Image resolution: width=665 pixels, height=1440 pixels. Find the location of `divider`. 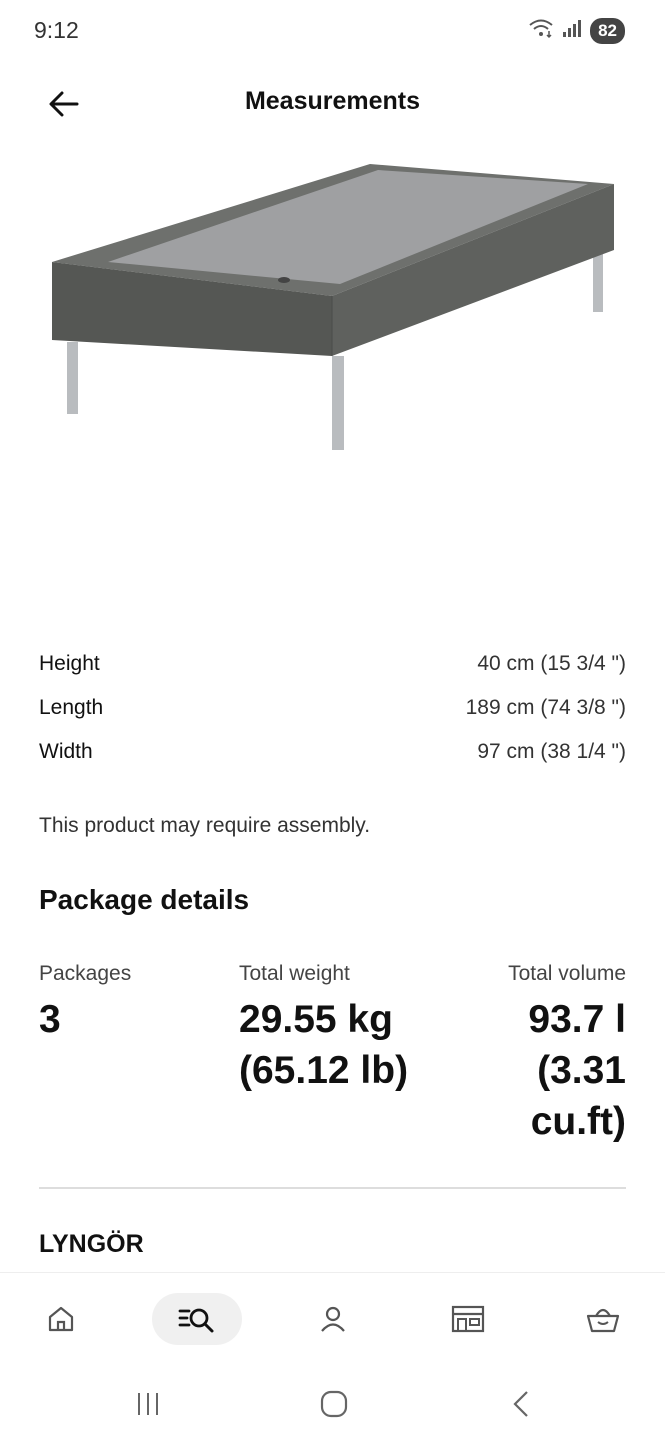

divider is located at coordinates (332, 1188).